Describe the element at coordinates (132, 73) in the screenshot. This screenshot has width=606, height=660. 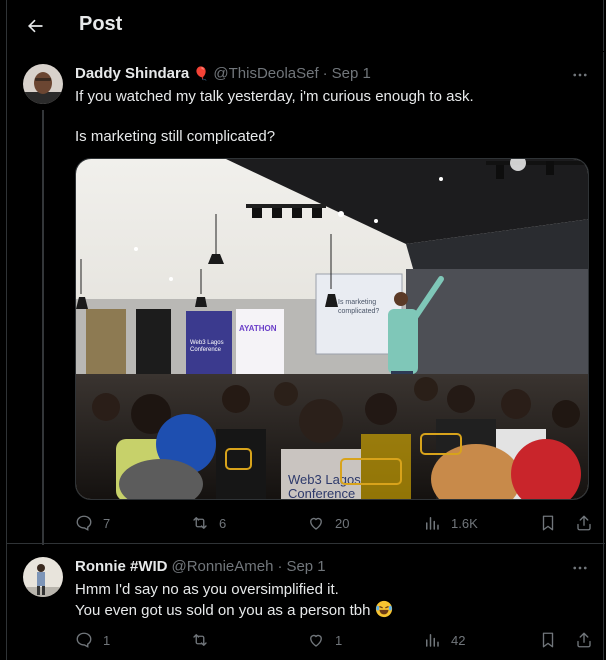
I see `display-name: Daddy Shindara` at that location.